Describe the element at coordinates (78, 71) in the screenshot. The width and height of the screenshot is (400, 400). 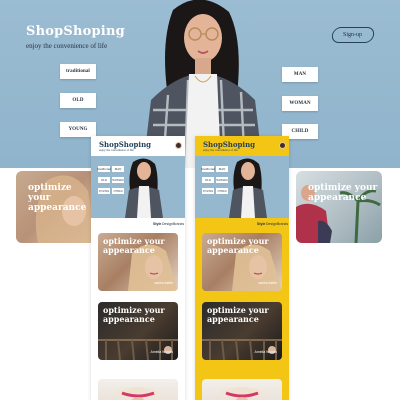
I see `filter-chip-traditional: traditional` at that location.